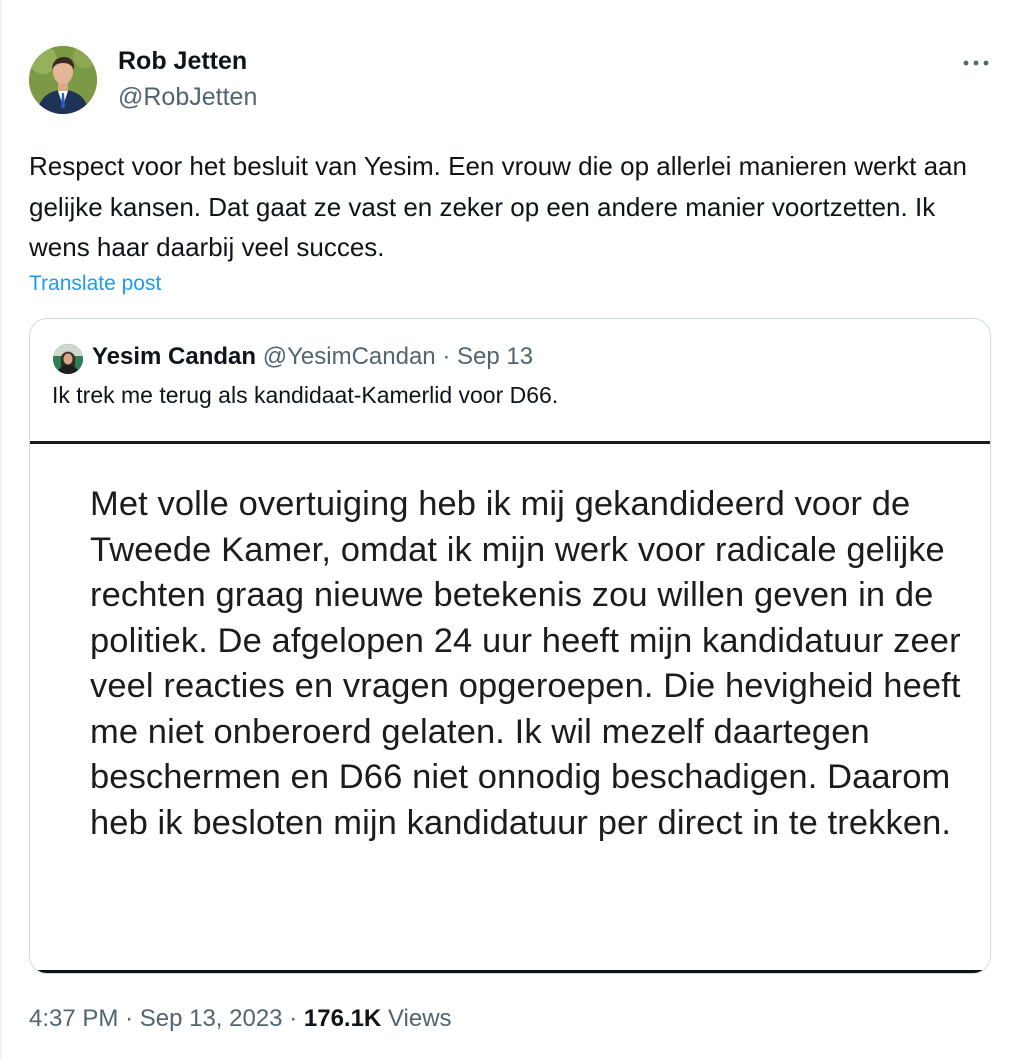 This screenshot has width=1014, height=1060. I want to click on tweet-meta: 4:37 PM · Sep 13, 2023 · 176.1K Views, so click(240, 1019).